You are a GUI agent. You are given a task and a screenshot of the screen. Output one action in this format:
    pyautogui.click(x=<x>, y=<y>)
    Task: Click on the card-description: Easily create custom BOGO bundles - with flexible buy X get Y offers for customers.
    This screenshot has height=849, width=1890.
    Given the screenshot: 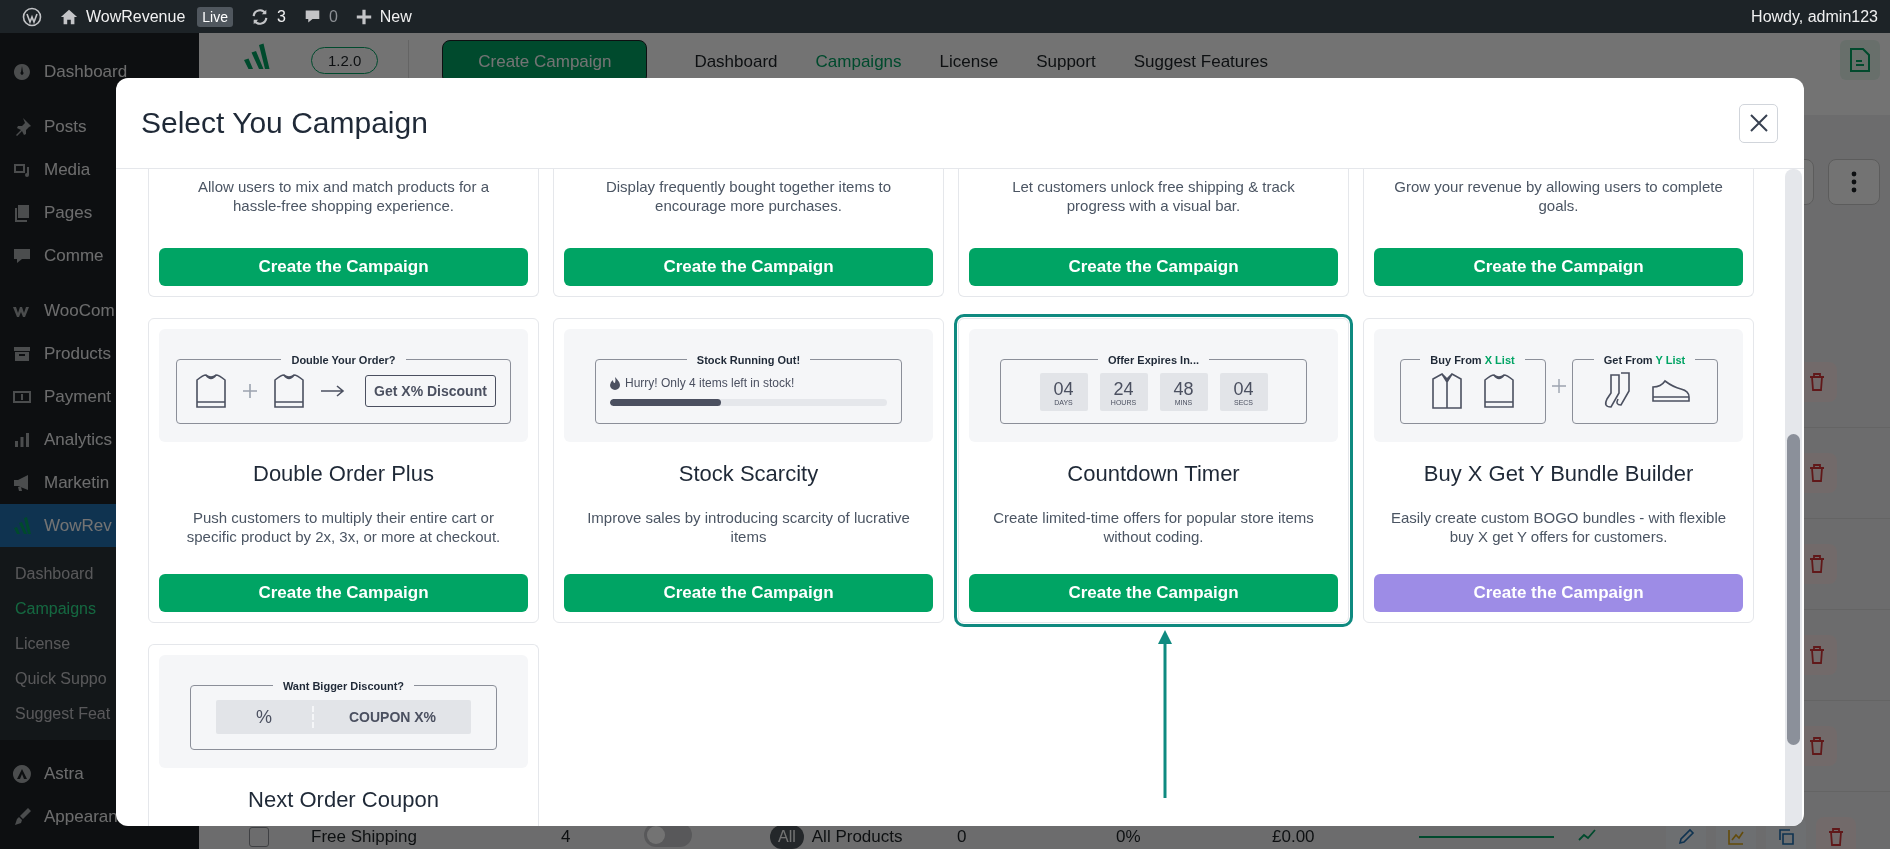 What is the action you would take?
    pyautogui.click(x=1558, y=527)
    